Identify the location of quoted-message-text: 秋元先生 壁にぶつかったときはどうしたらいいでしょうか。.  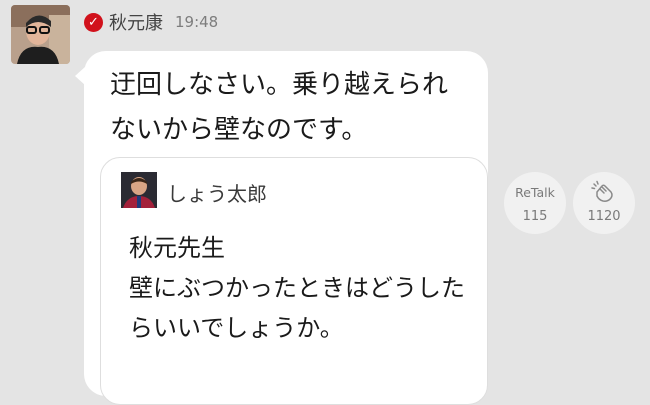
(297, 288).